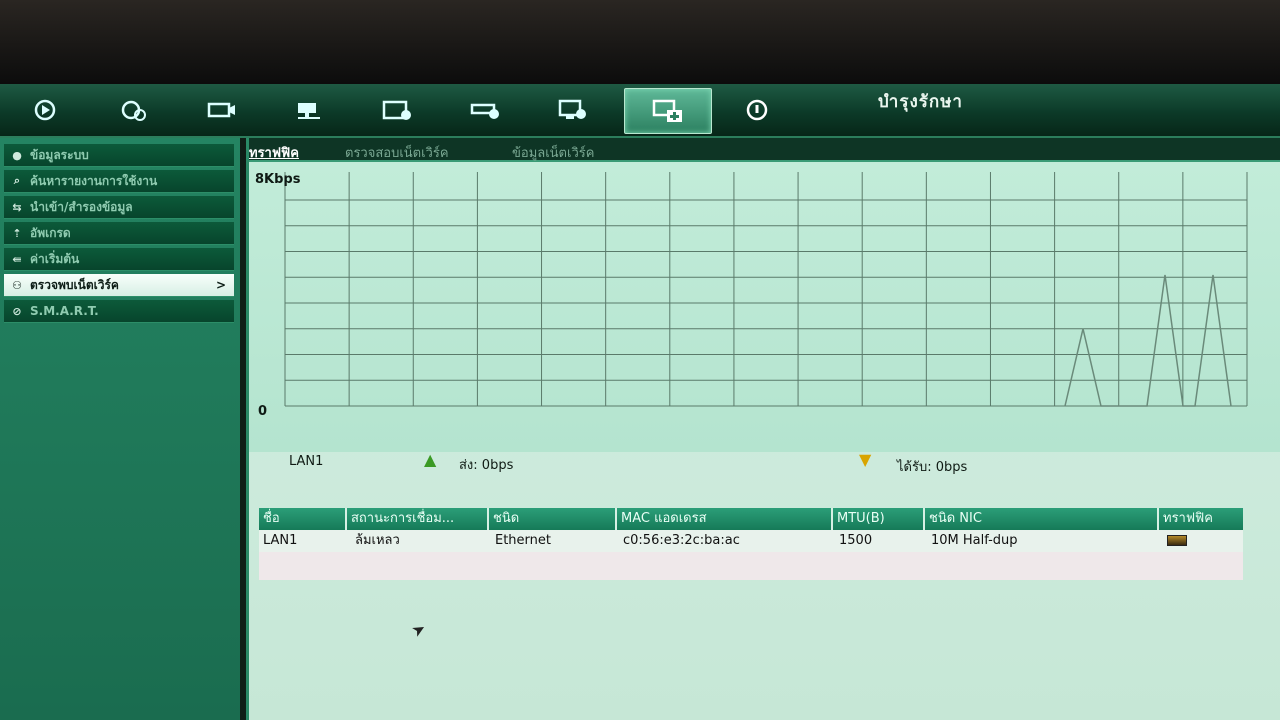 The image size is (1280, 720). Describe the element at coordinates (879, 519) in the screenshot. I see `column-mtu: MTU(B)` at that location.